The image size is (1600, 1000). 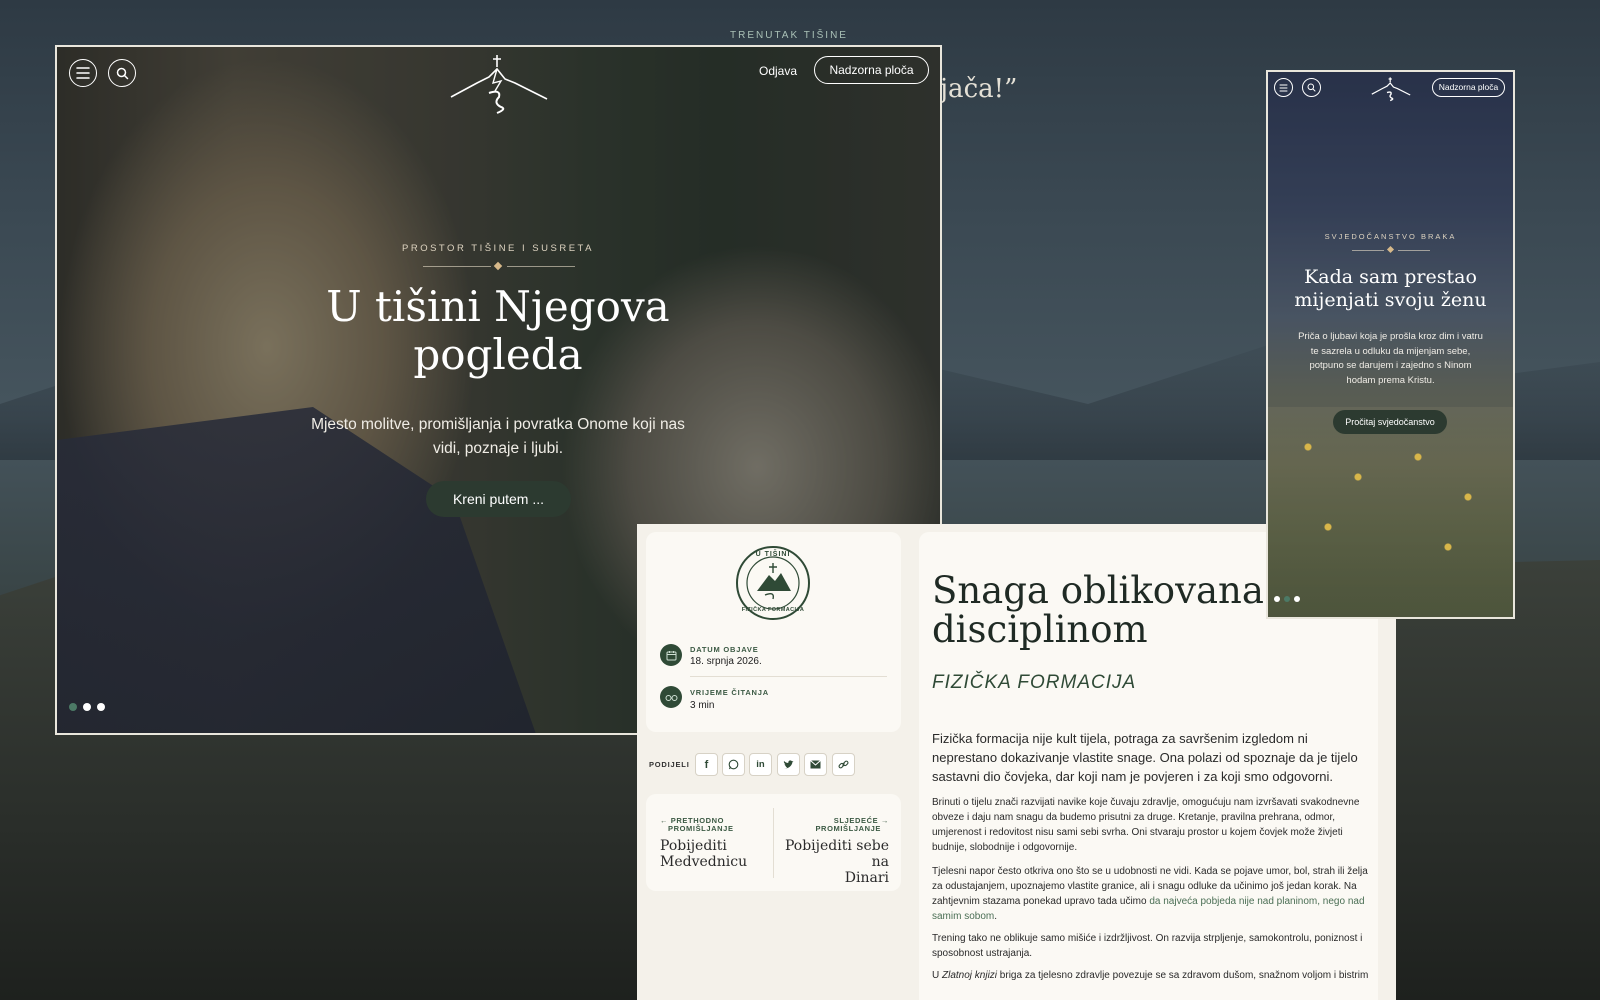 What do you see at coordinates (1390, 289) in the screenshot?
I see `mobile-hero-title: Kada sam prestao mijenjati svoju ženu` at bounding box center [1390, 289].